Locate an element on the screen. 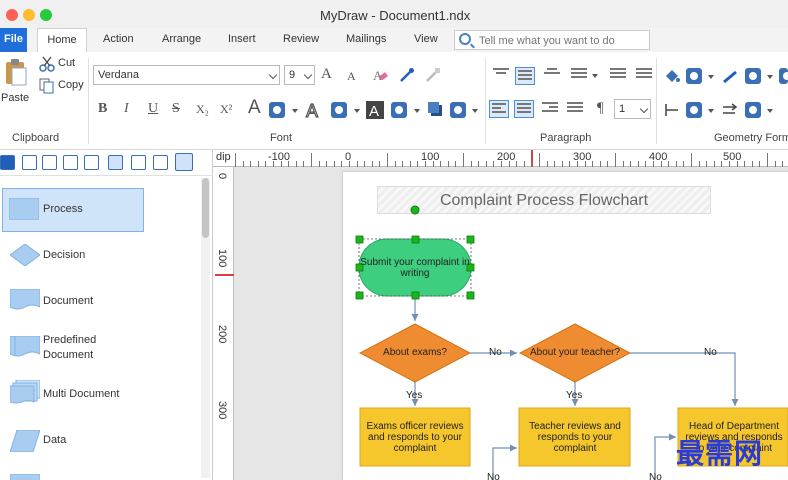 The width and height of the screenshot is (788, 480). start-text: Submit your complaint in writing is located at coordinates (415, 268).